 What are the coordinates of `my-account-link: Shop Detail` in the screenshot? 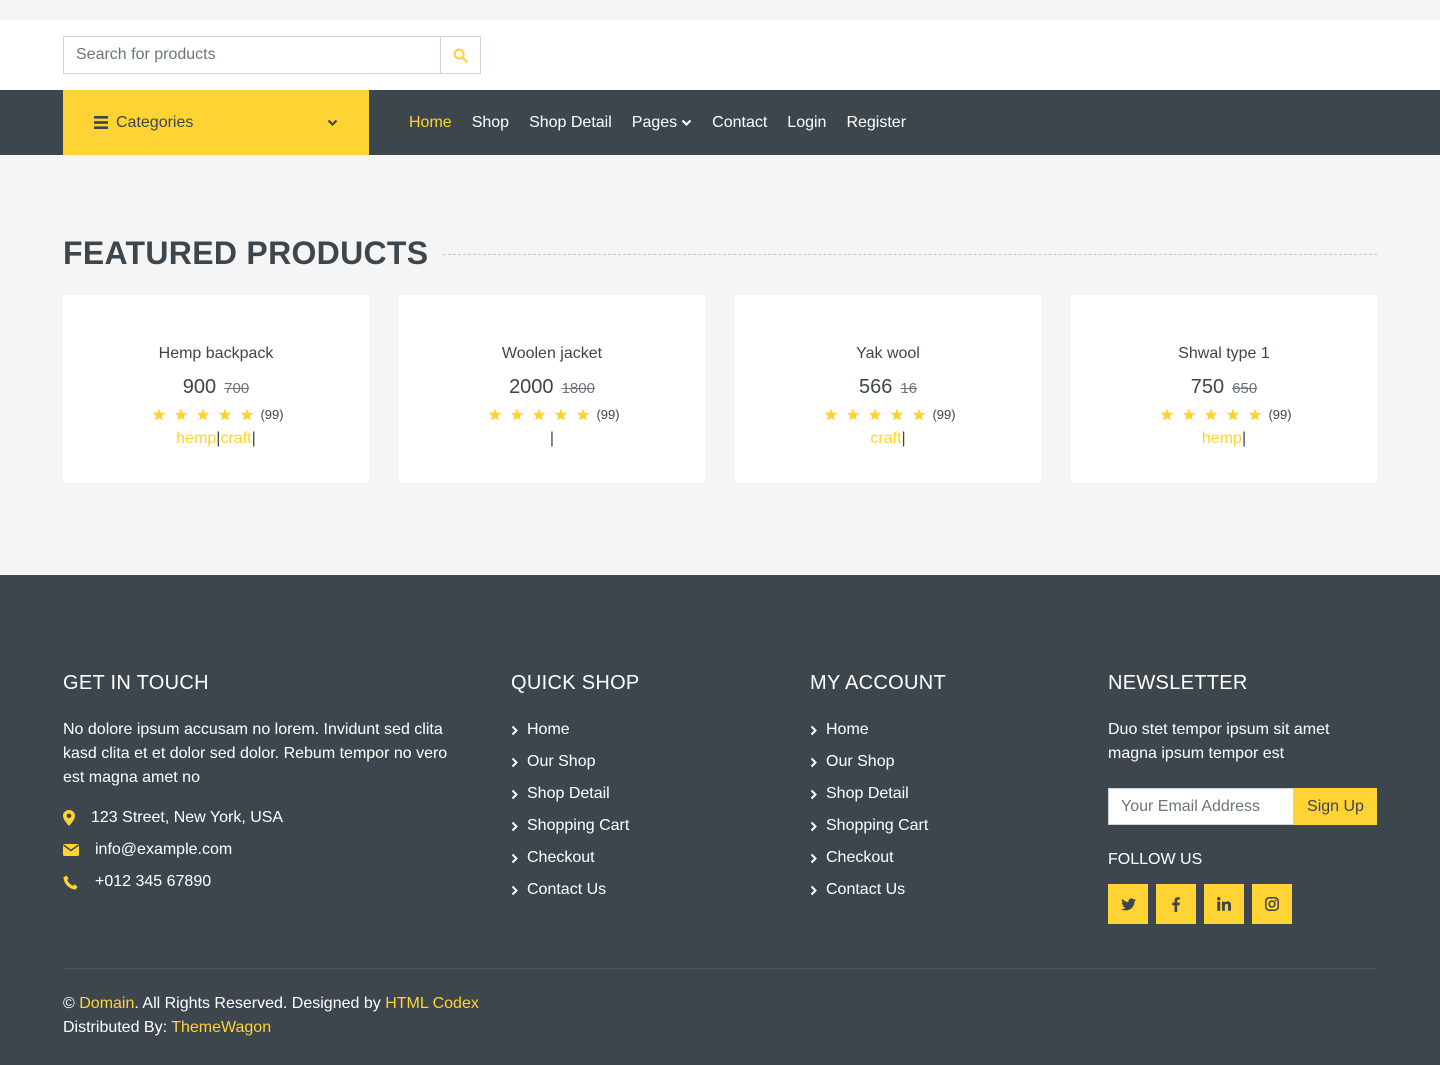 It's located at (940, 794).